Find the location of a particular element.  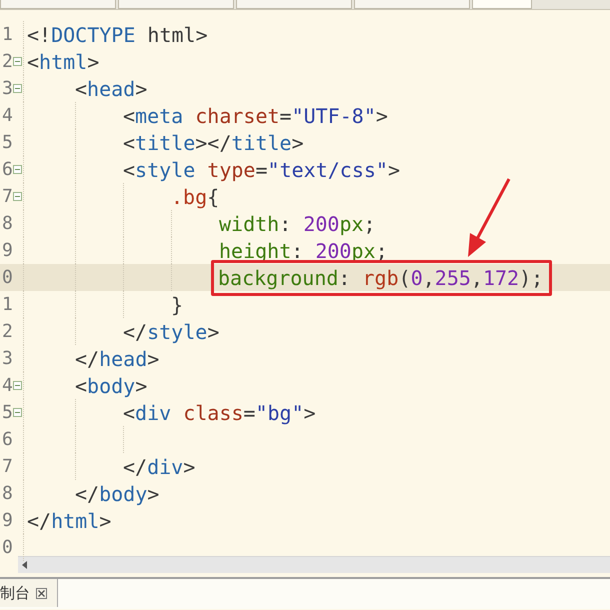

close-icon is located at coordinates (41, 593).